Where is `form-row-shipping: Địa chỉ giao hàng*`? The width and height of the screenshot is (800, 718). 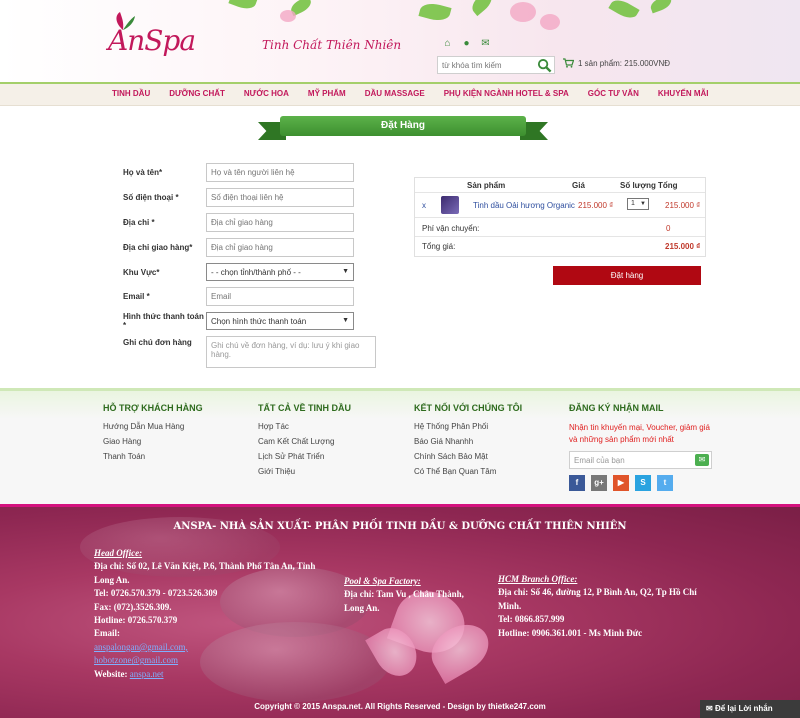
form-row-shipping: Địa chỉ giao hàng* is located at coordinates (238, 247).